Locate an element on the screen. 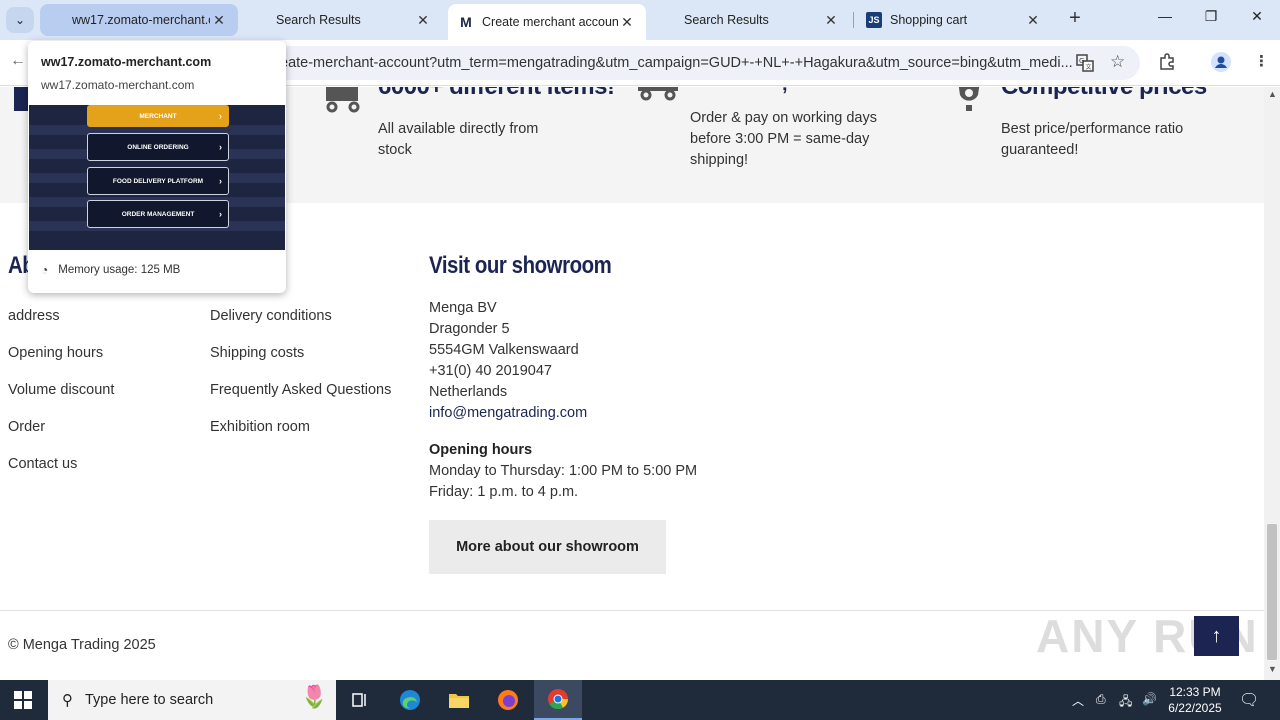 The image size is (1280, 720). back-to-top-button: ↑ is located at coordinates (1216, 636).